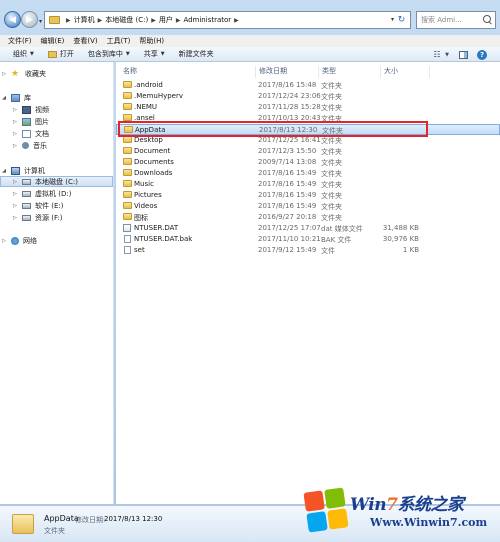 This screenshot has height=542, width=500. I want to click on organize-button: 组织 ▼, so click(23, 54).